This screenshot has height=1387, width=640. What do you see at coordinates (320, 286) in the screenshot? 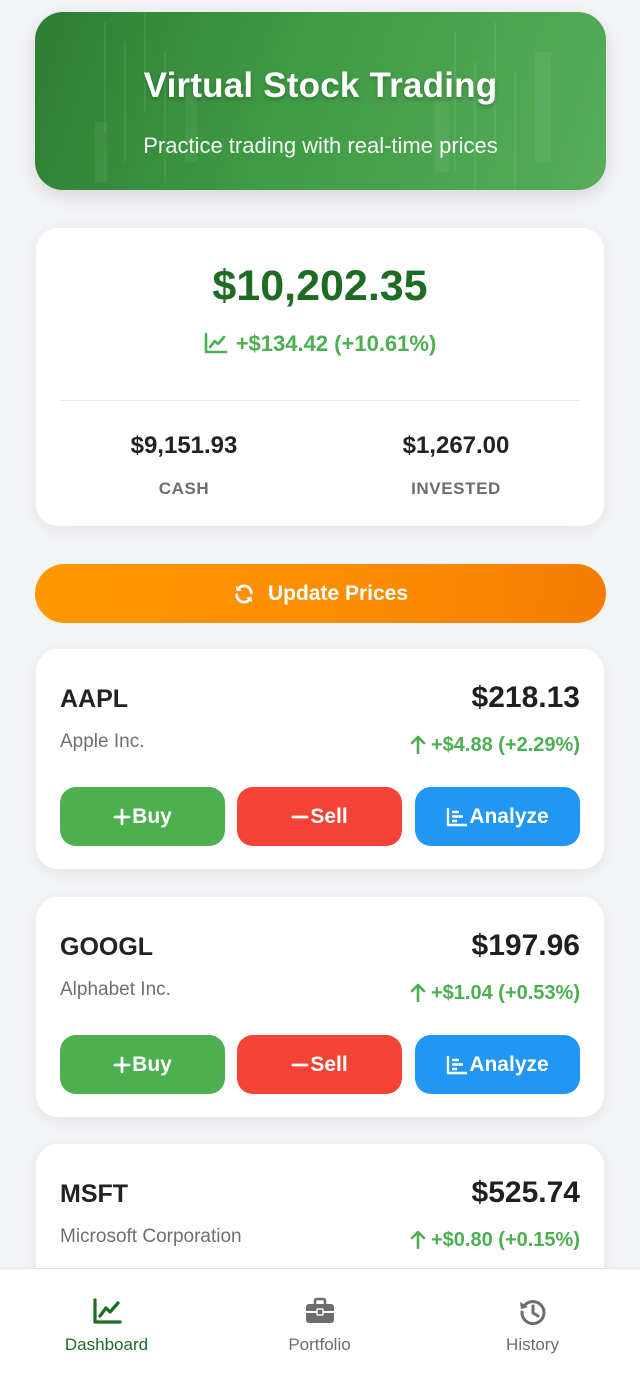
I see `total-balance: $10,202.35` at bounding box center [320, 286].